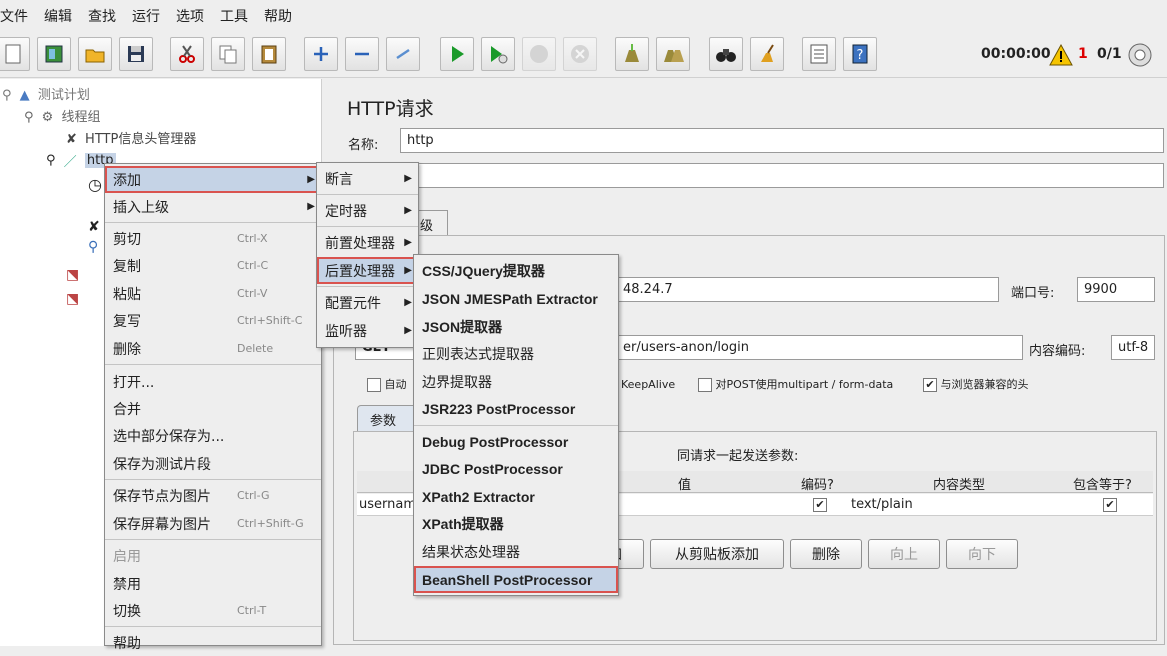 The width and height of the screenshot is (1167, 656). What do you see at coordinates (213, 523) in the screenshot?
I see `menu-item-save-screen-image: 保存屏幕为图片 Ctrl+Shift-G` at bounding box center [213, 523].